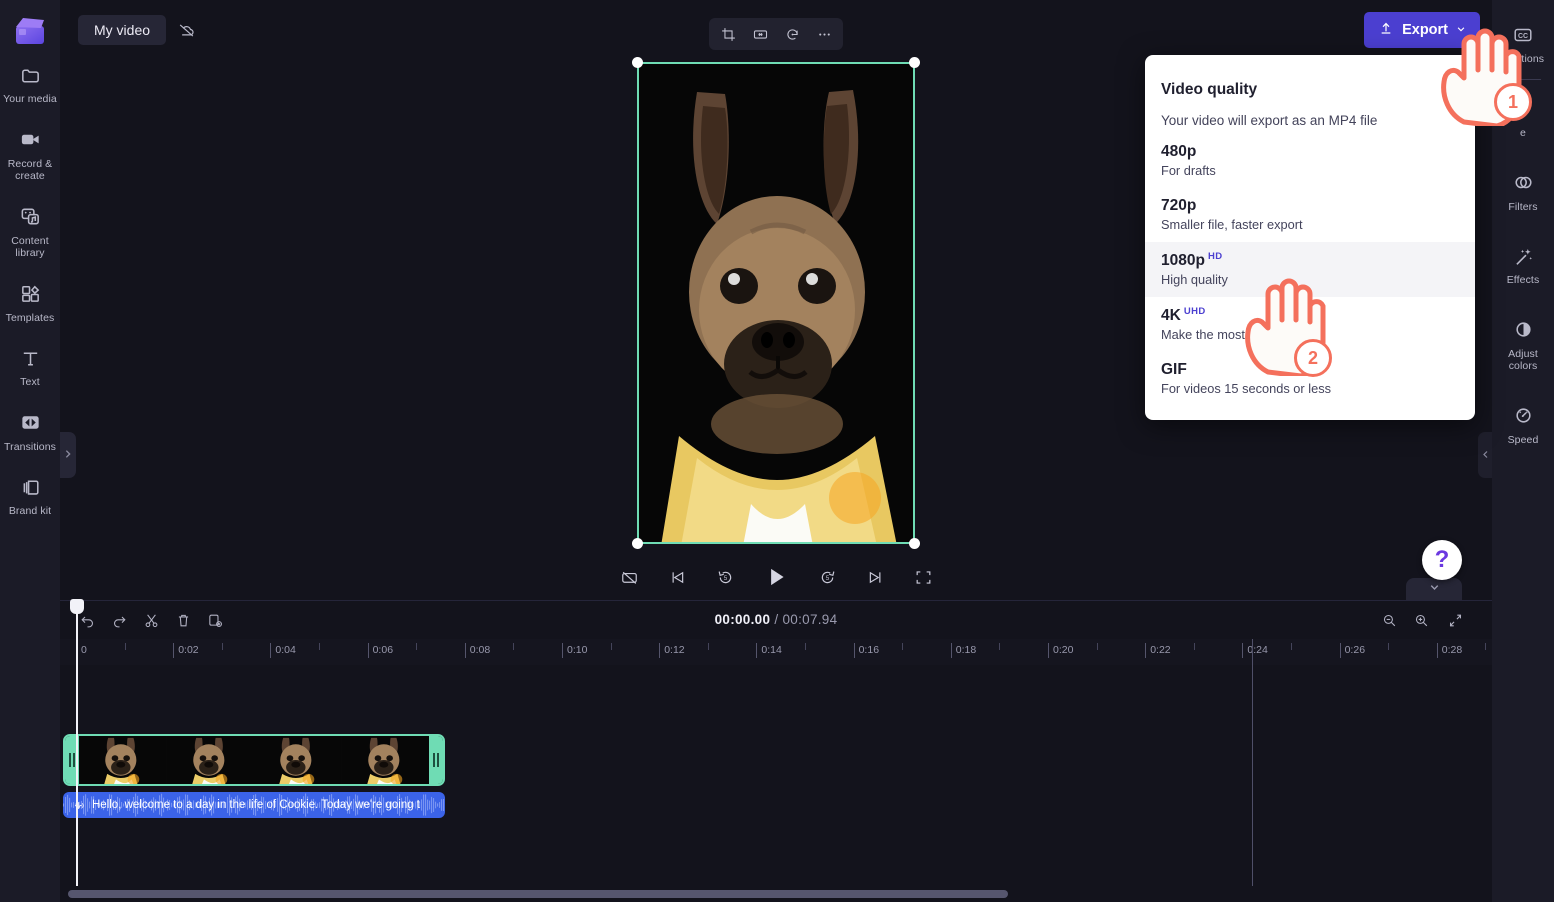 This screenshot has width=1554, height=902. I want to click on sidebar-item-transitions: Transitions, so click(30, 431).